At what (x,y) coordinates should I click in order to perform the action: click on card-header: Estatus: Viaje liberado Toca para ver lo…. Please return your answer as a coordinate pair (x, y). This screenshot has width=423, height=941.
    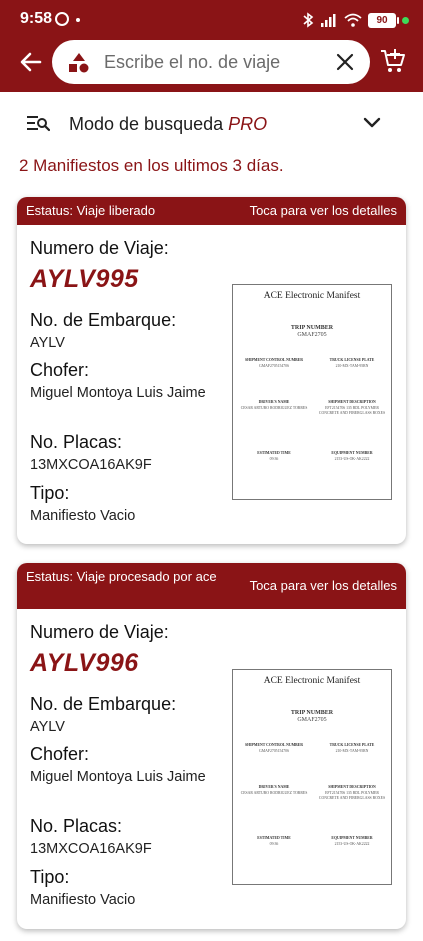
    Looking at the image, I should click on (211, 211).